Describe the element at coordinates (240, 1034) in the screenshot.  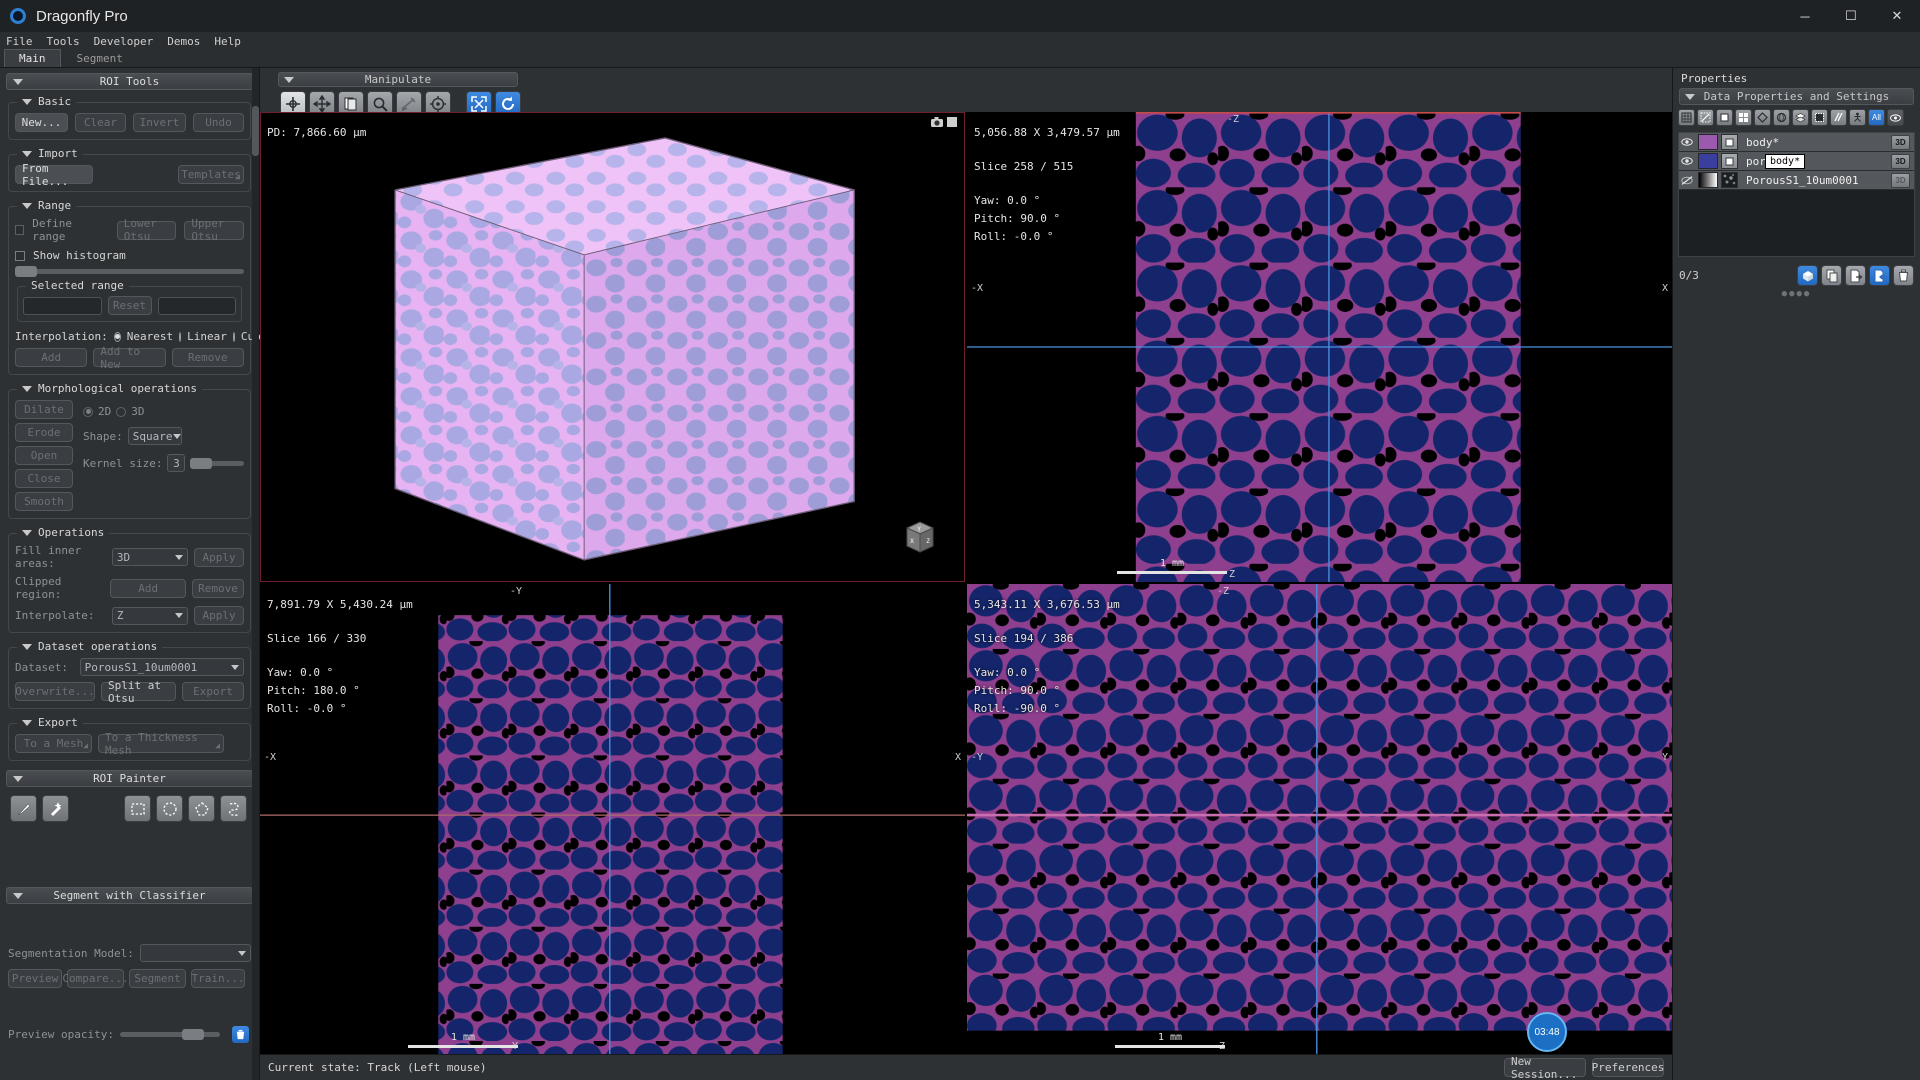
I see `trash-icon` at that location.